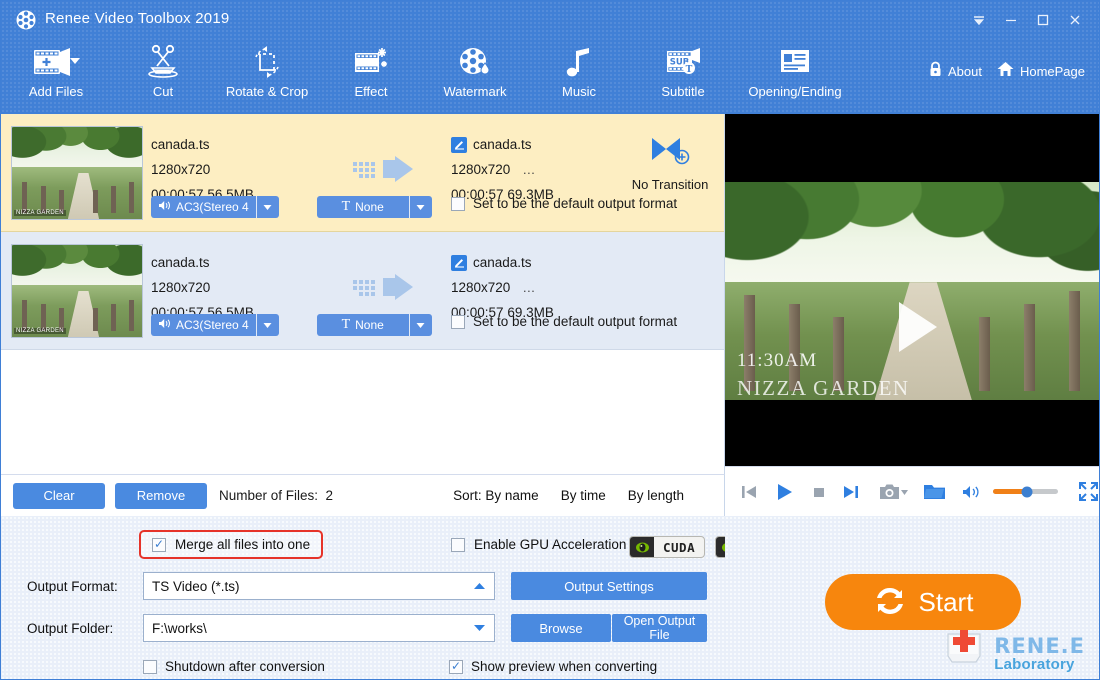 The image size is (1100, 680). What do you see at coordinates (795, 74) in the screenshot?
I see `tool-opening-ending: Opening/Ending` at bounding box center [795, 74].